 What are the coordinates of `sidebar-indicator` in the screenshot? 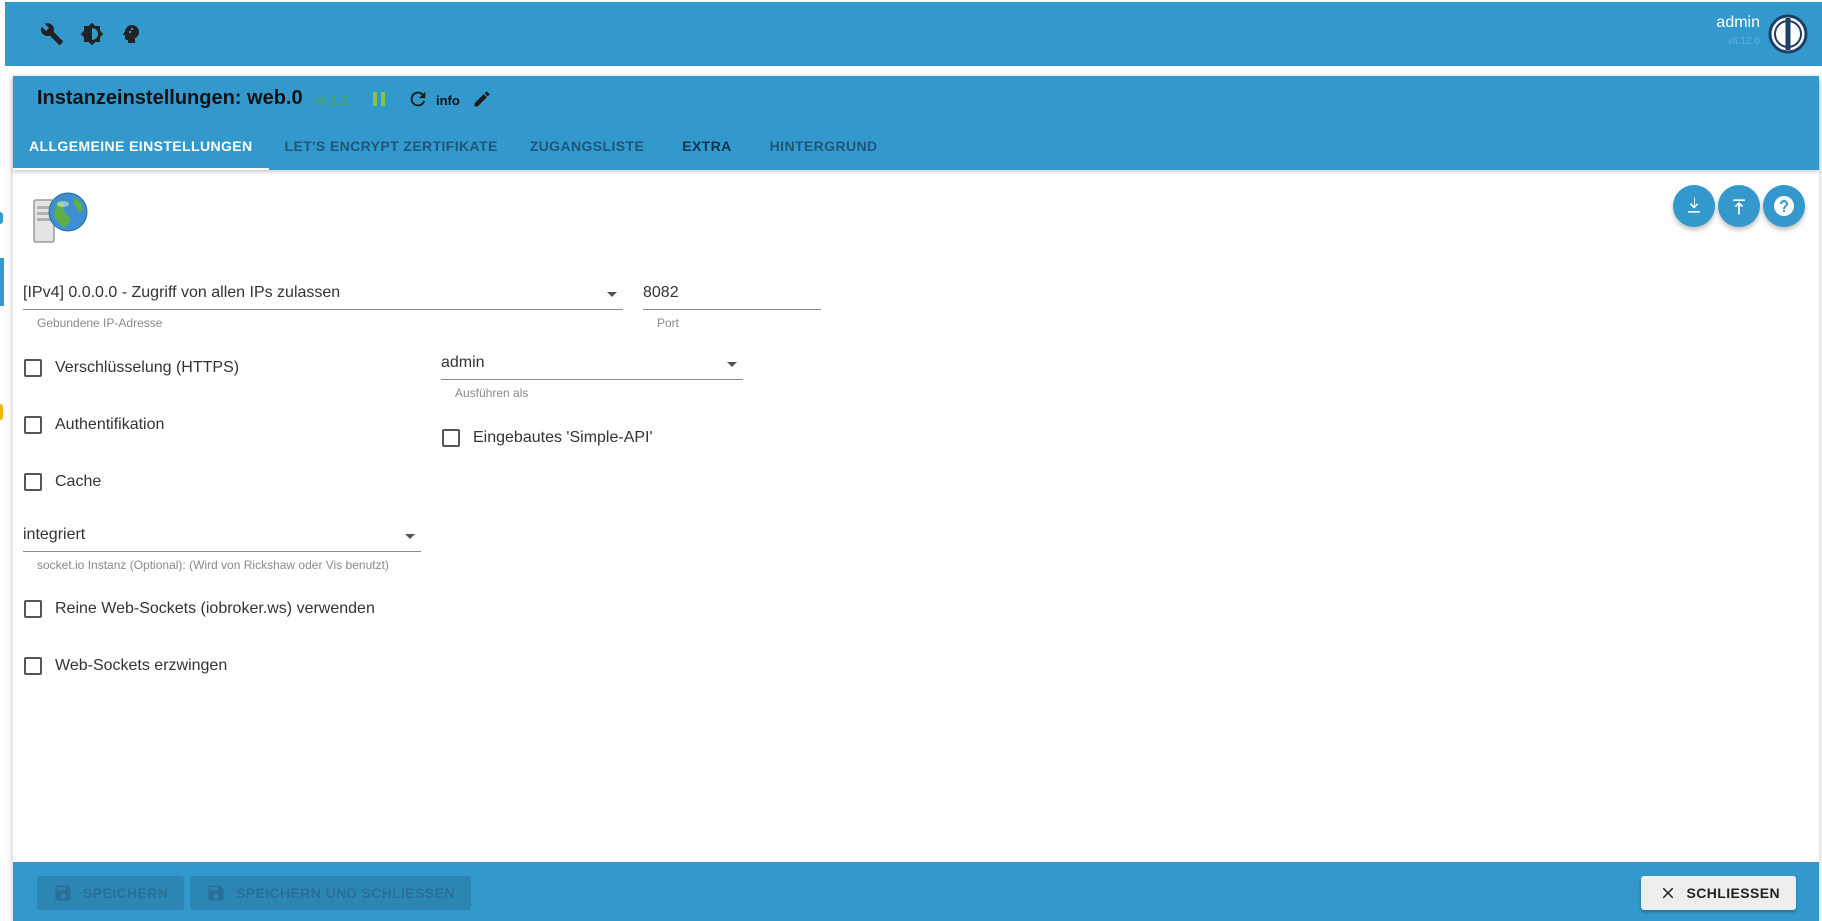 It's located at (1, 218).